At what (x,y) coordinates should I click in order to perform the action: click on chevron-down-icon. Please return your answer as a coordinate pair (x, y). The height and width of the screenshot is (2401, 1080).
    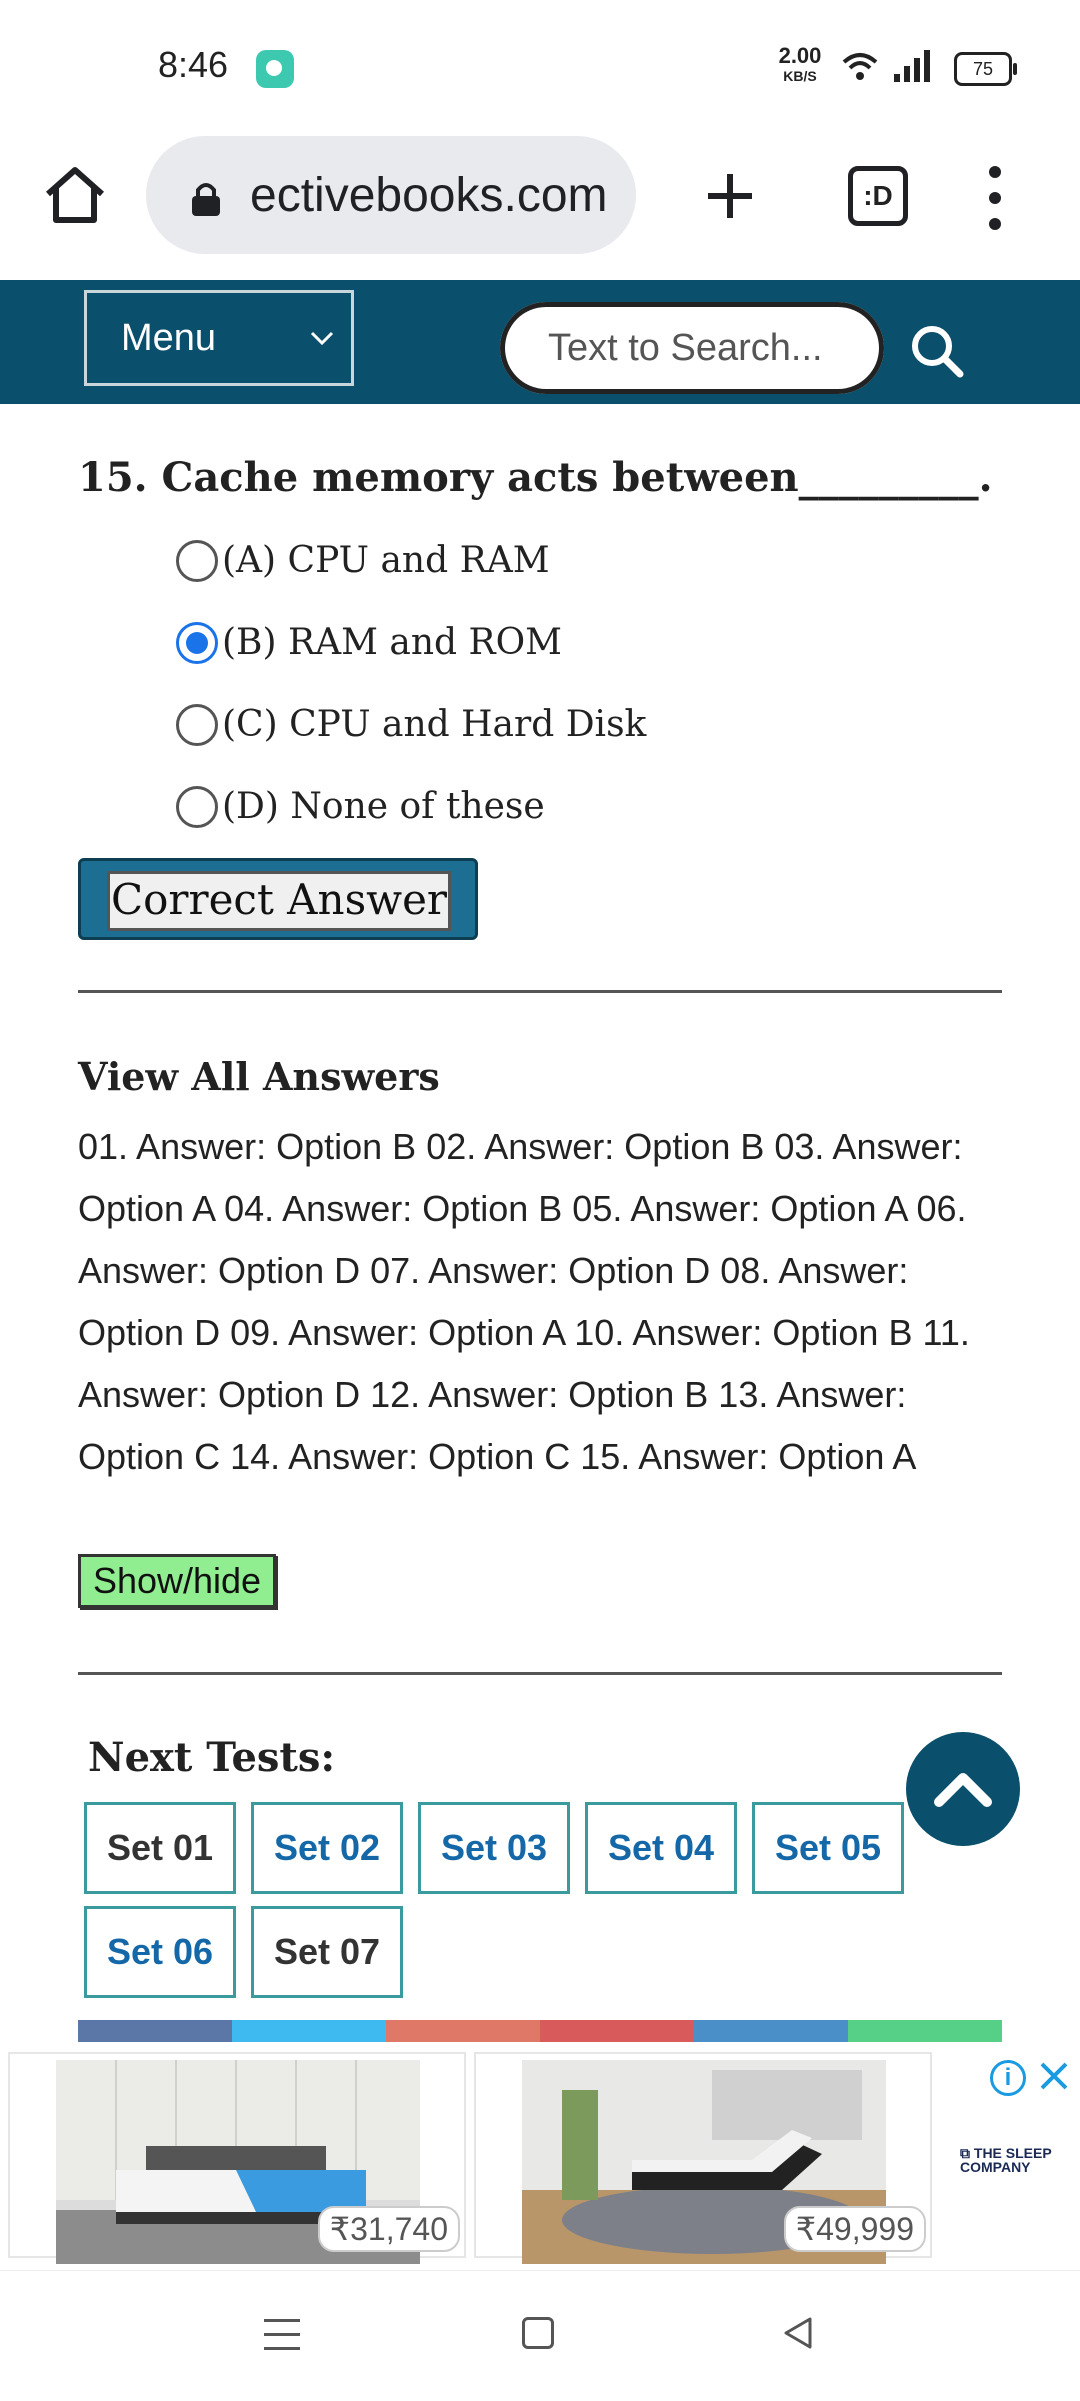
    Looking at the image, I should click on (322, 338).